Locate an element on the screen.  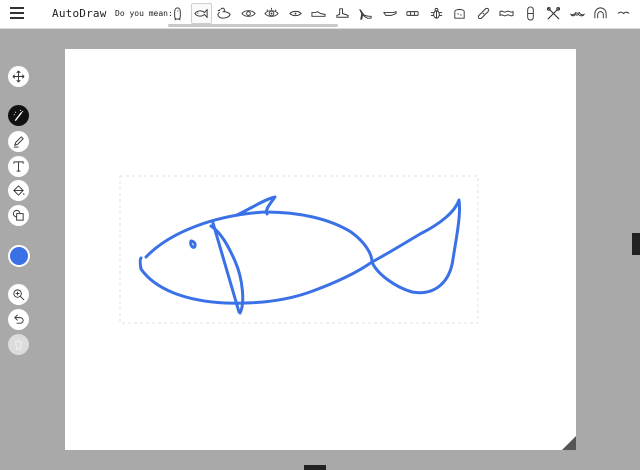
duck-icon is located at coordinates (225, 13).